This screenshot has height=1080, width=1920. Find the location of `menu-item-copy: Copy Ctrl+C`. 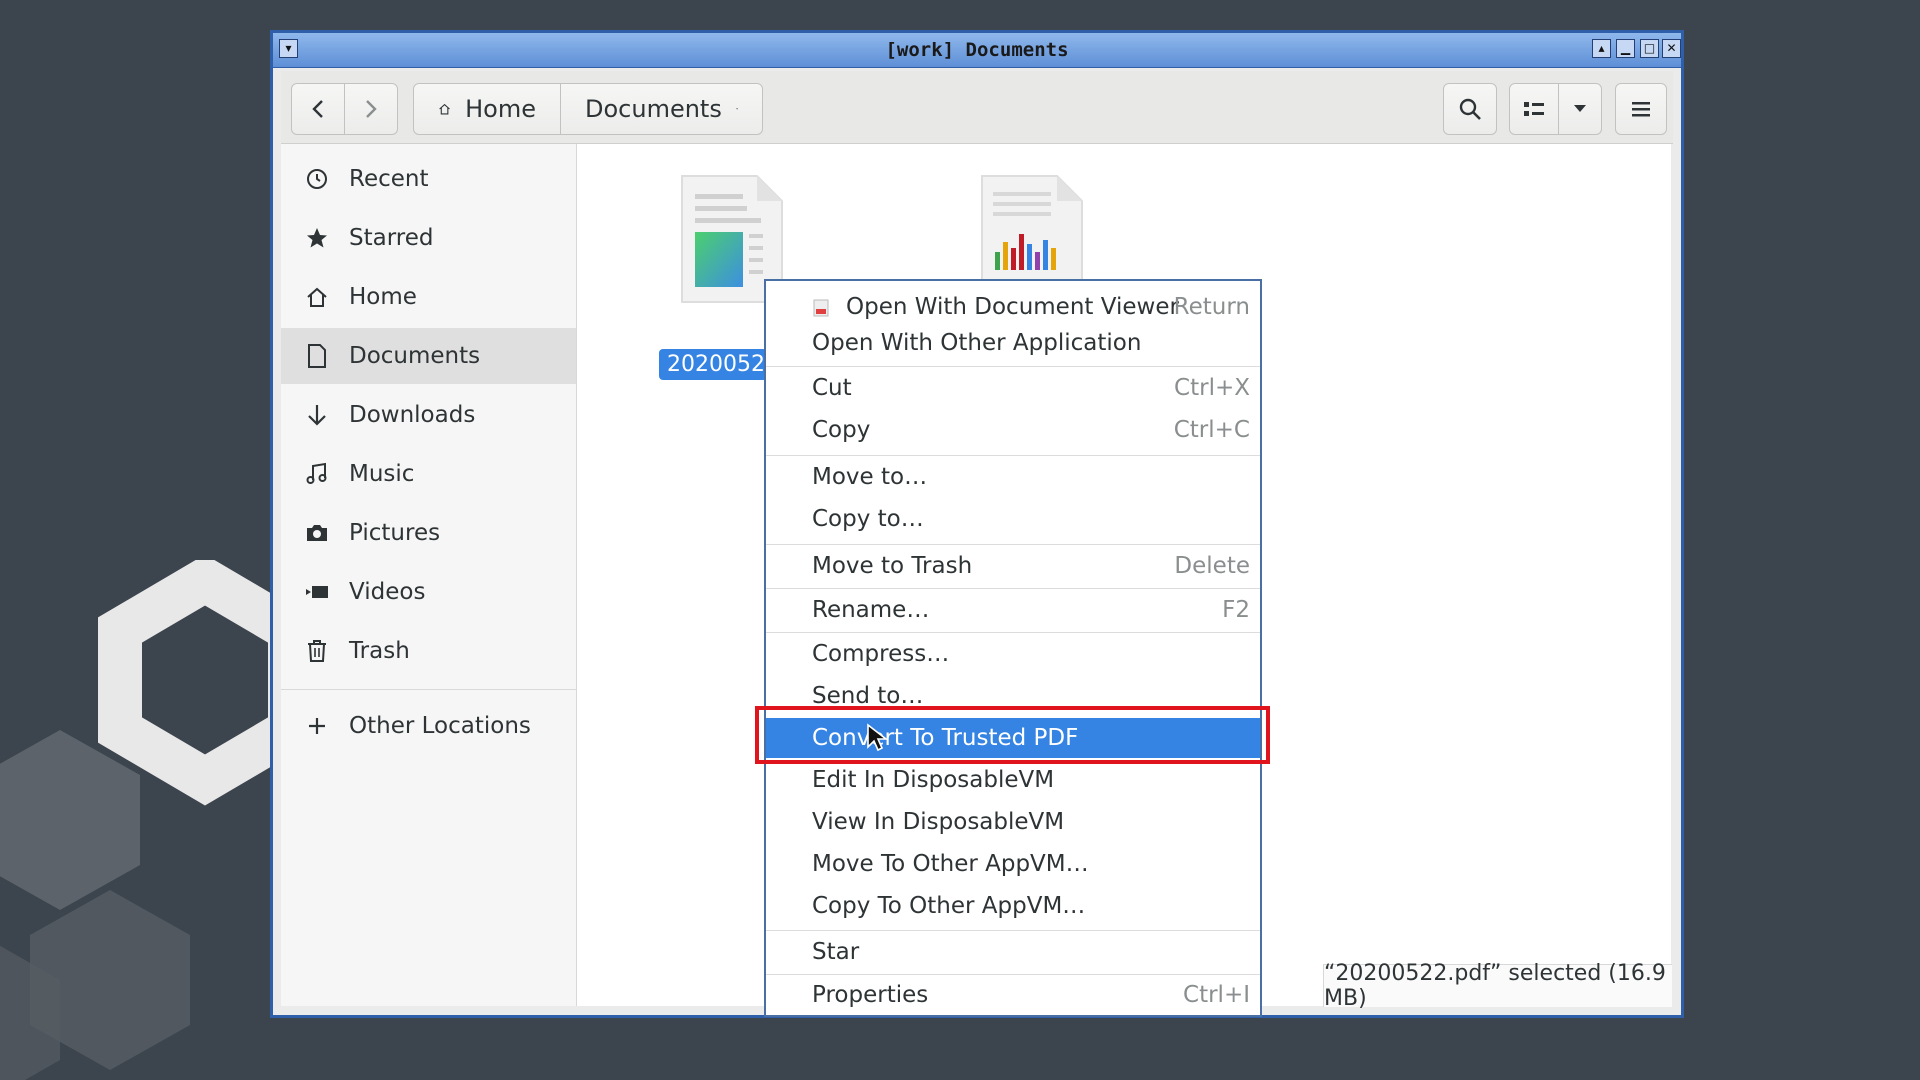

menu-item-copy: Copy Ctrl+C is located at coordinates (1013, 430).